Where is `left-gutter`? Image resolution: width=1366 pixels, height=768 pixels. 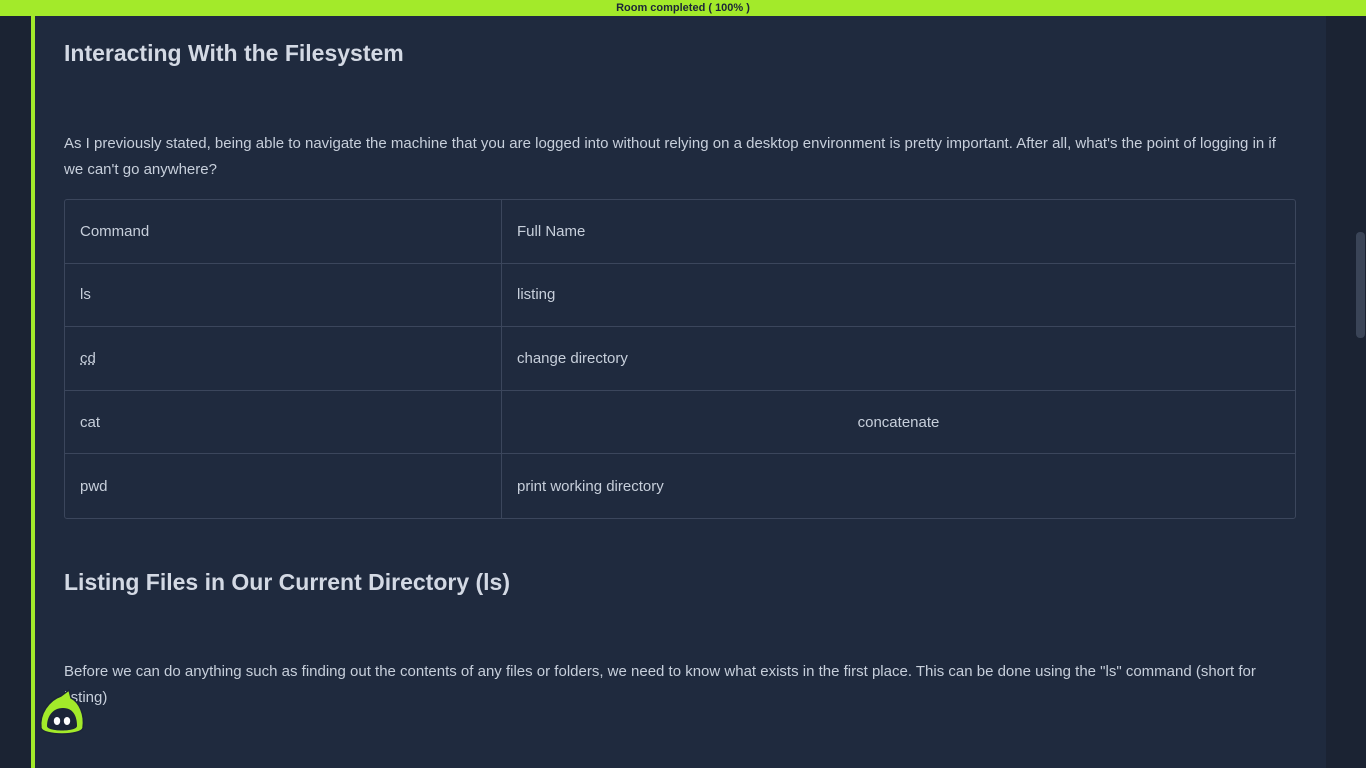 left-gutter is located at coordinates (15, 392).